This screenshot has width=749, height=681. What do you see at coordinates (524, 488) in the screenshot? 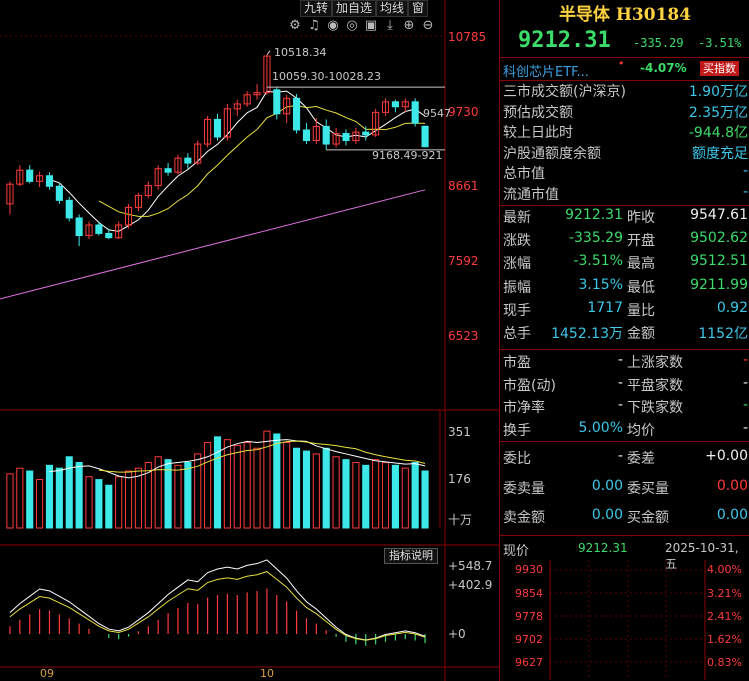
I see `field-label: 委卖量` at bounding box center [524, 488].